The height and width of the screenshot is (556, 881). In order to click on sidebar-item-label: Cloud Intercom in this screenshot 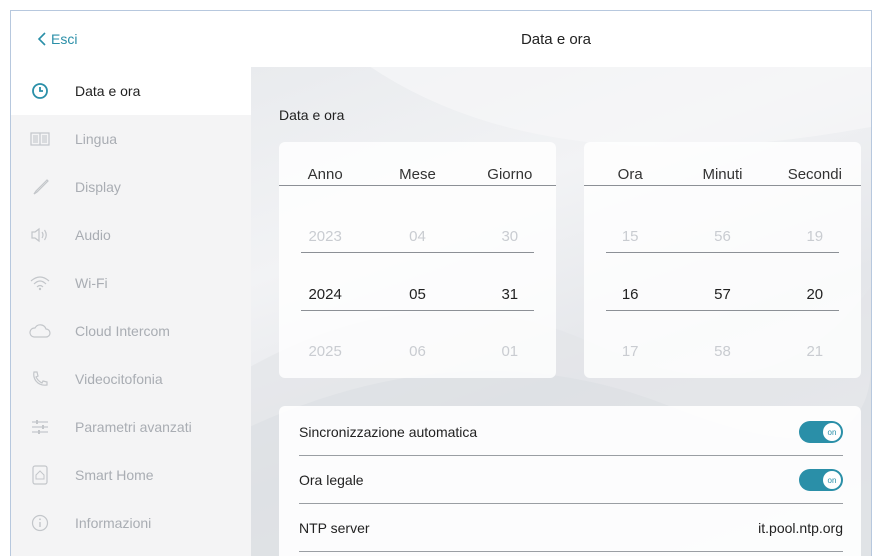, I will do `click(122, 331)`.